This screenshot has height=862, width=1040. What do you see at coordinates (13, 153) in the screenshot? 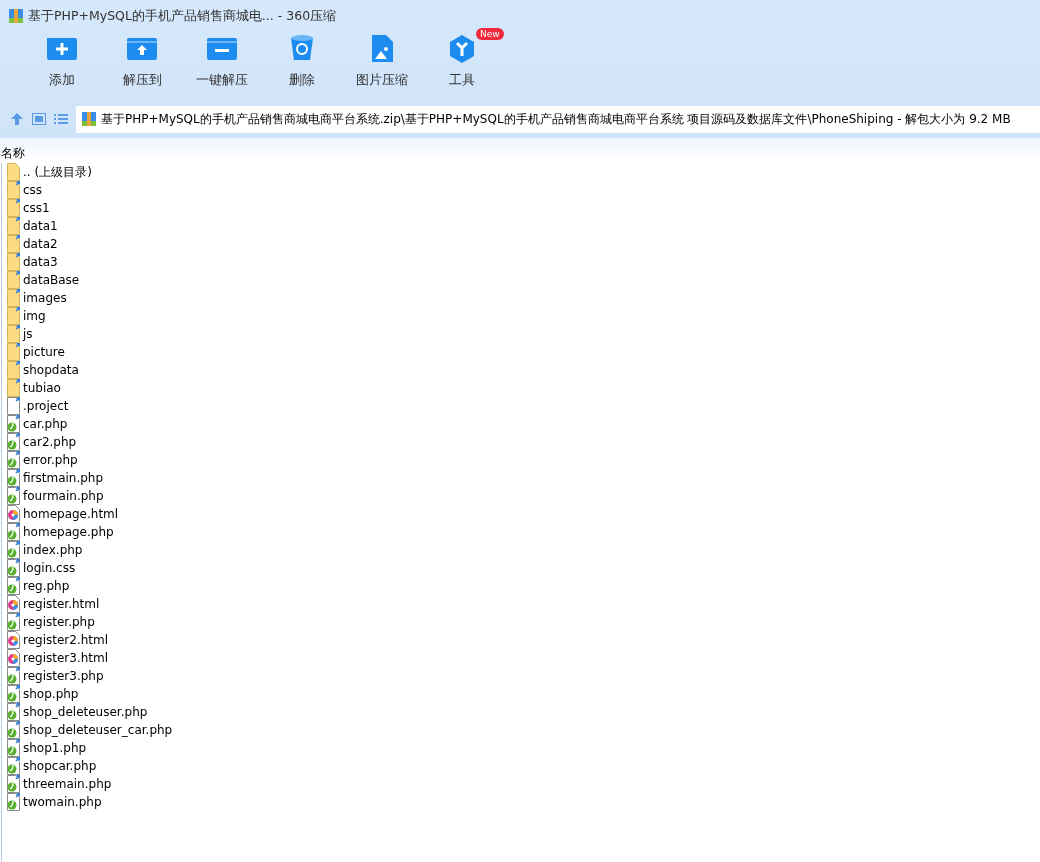
I see `column-header: 名称` at bounding box center [13, 153].